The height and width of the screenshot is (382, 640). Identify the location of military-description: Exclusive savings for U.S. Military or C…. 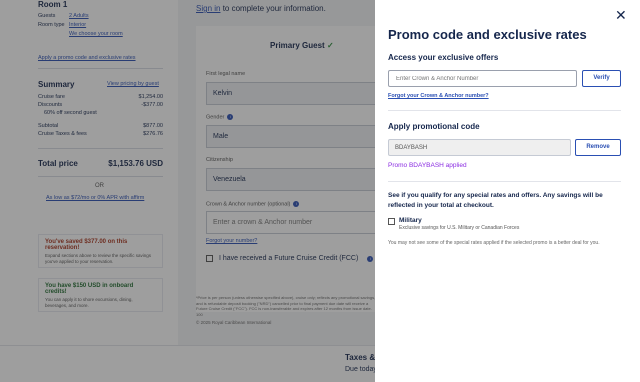
(459, 228).